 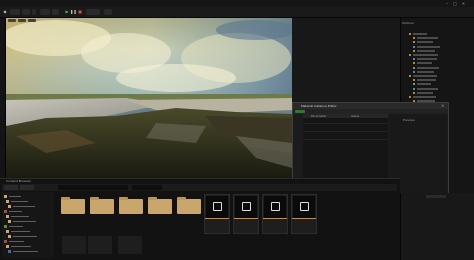 What do you see at coordinates (447, 3) in the screenshot?
I see `minimize-button: –` at bounding box center [447, 3].